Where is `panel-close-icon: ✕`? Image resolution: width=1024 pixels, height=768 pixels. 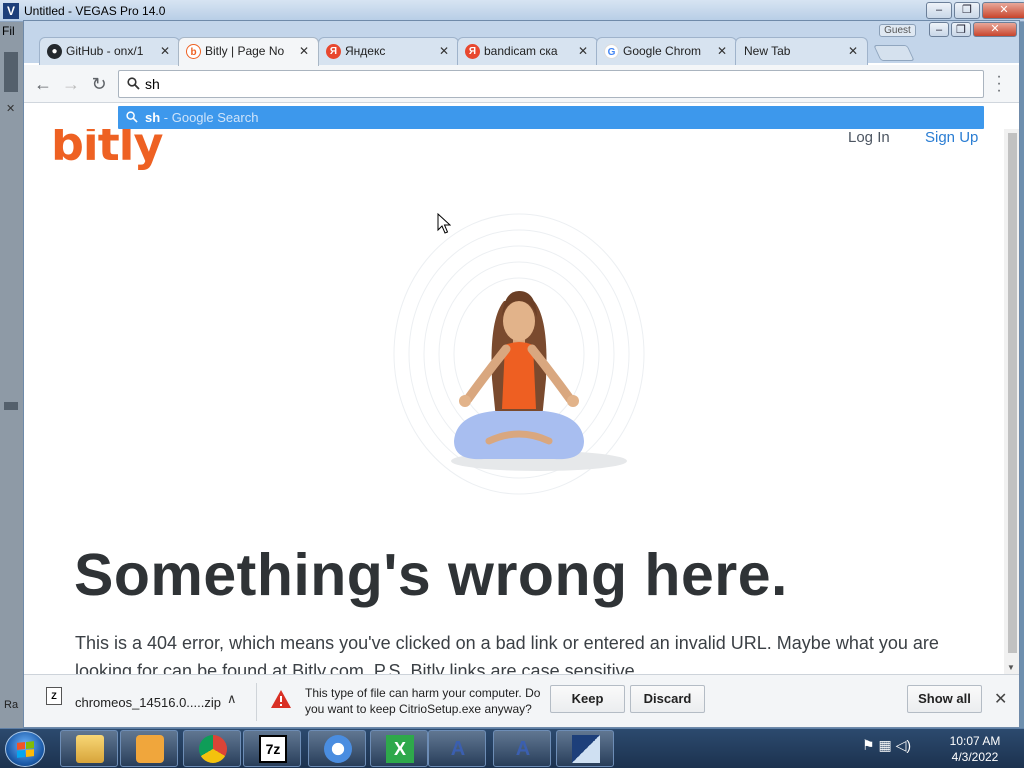
panel-close-icon: ✕ is located at coordinates (10, 108).